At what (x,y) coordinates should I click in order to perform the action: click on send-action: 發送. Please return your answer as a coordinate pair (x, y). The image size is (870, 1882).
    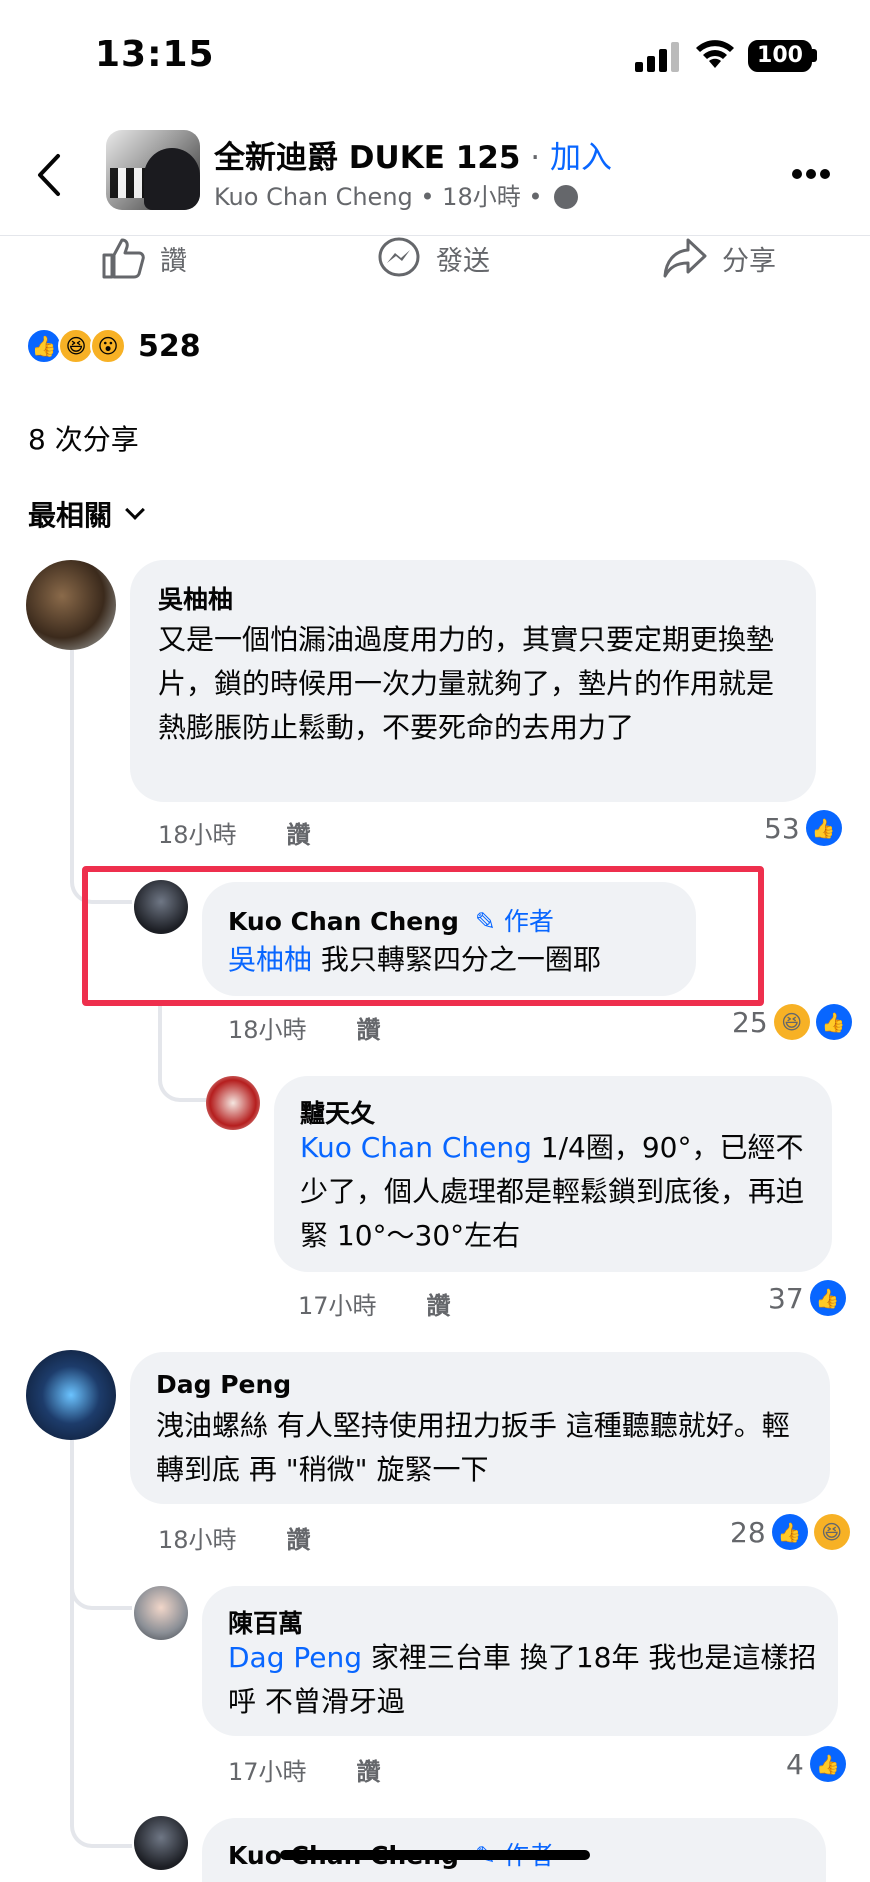
    Looking at the image, I should click on (433, 258).